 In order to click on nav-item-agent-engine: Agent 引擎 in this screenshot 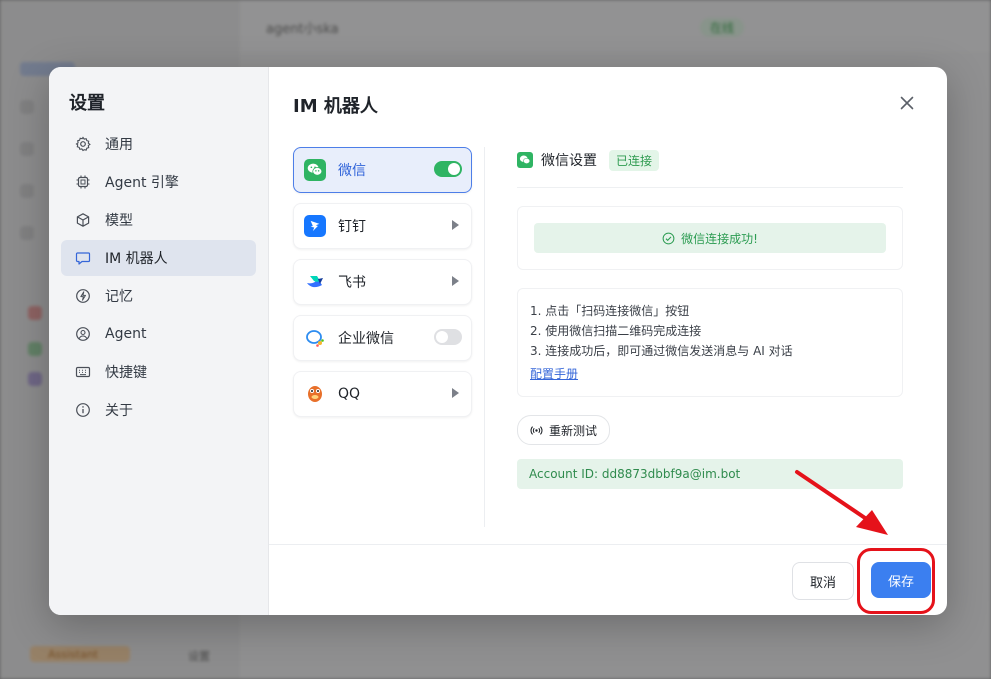, I will do `click(158, 182)`.